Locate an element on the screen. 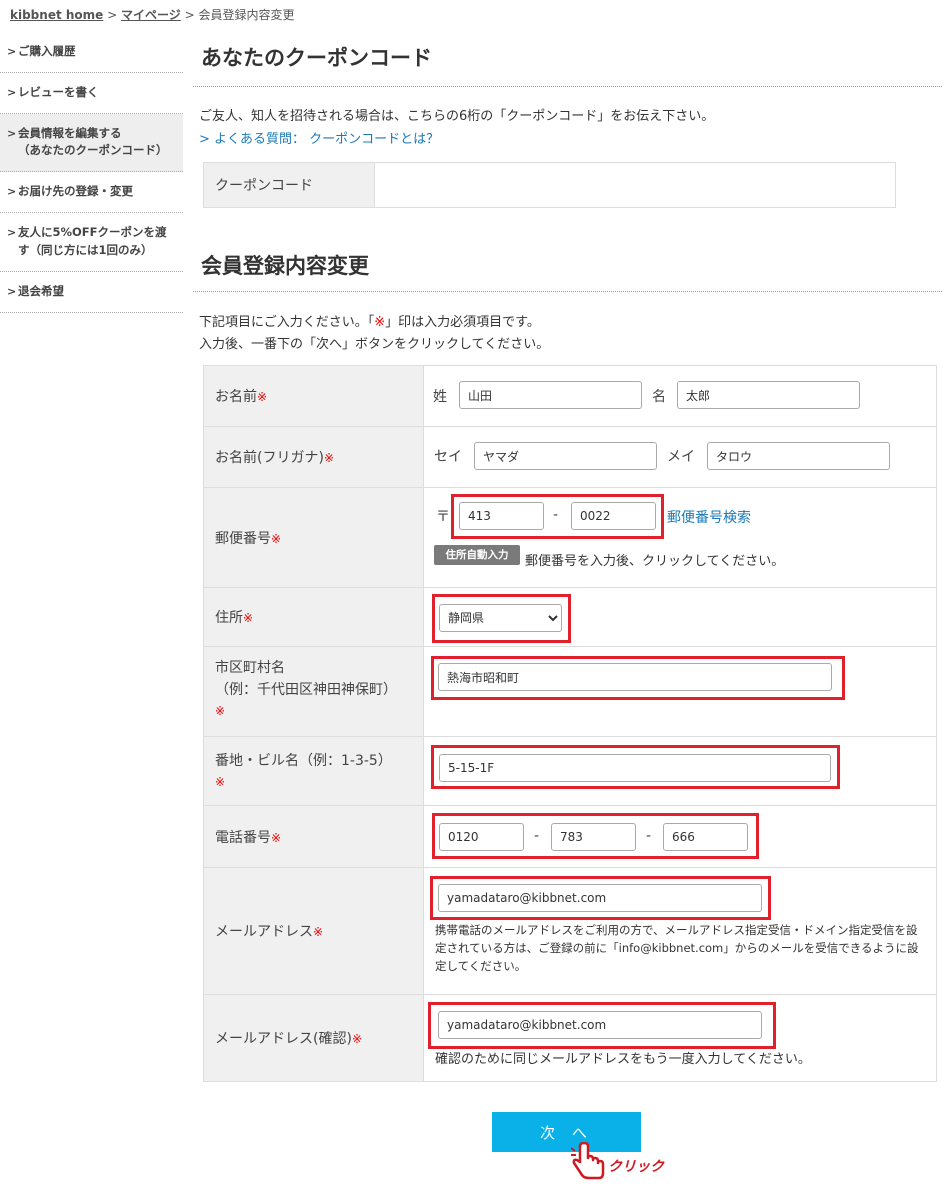  label-text: 住所 is located at coordinates (229, 618).